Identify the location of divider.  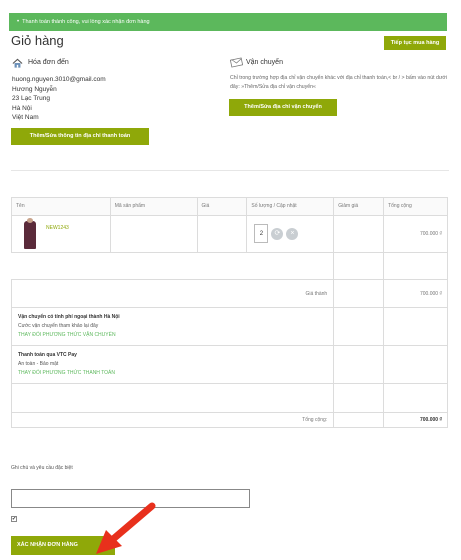
(230, 170).